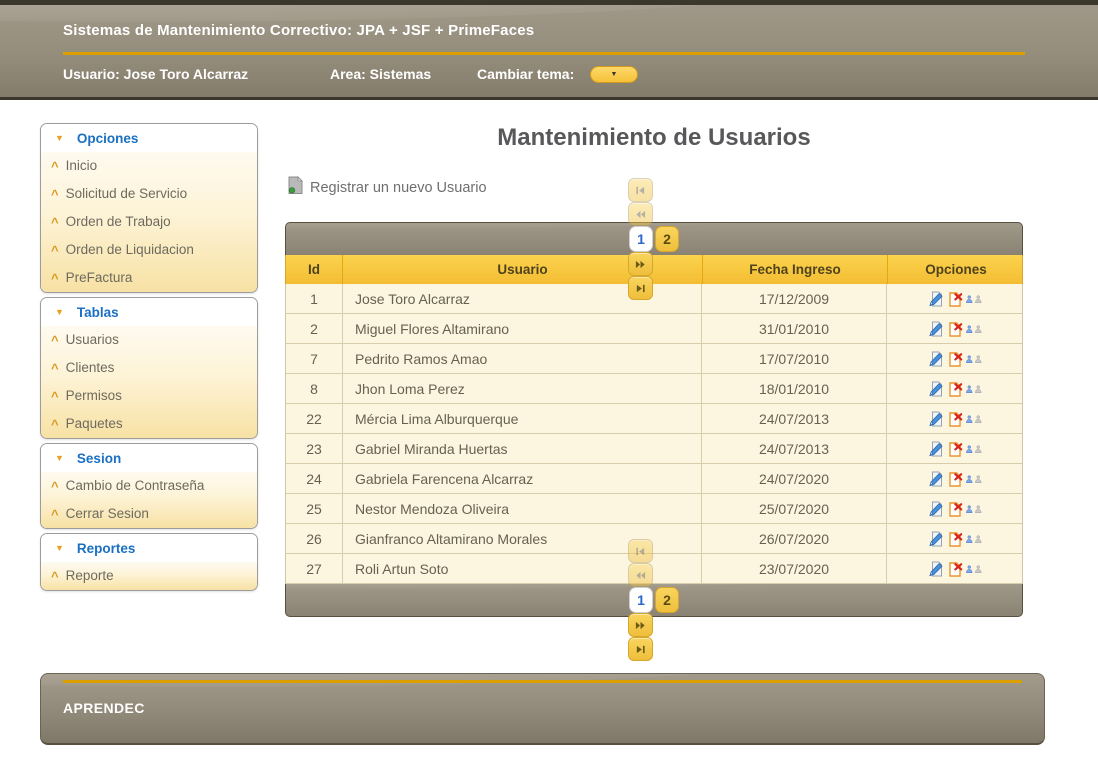 The height and width of the screenshot is (772, 1098). What do you see at coordinates (59, 548) in the screenshot?
I see `triangle-down-icon: ▼` at bounding box center [59, 548].